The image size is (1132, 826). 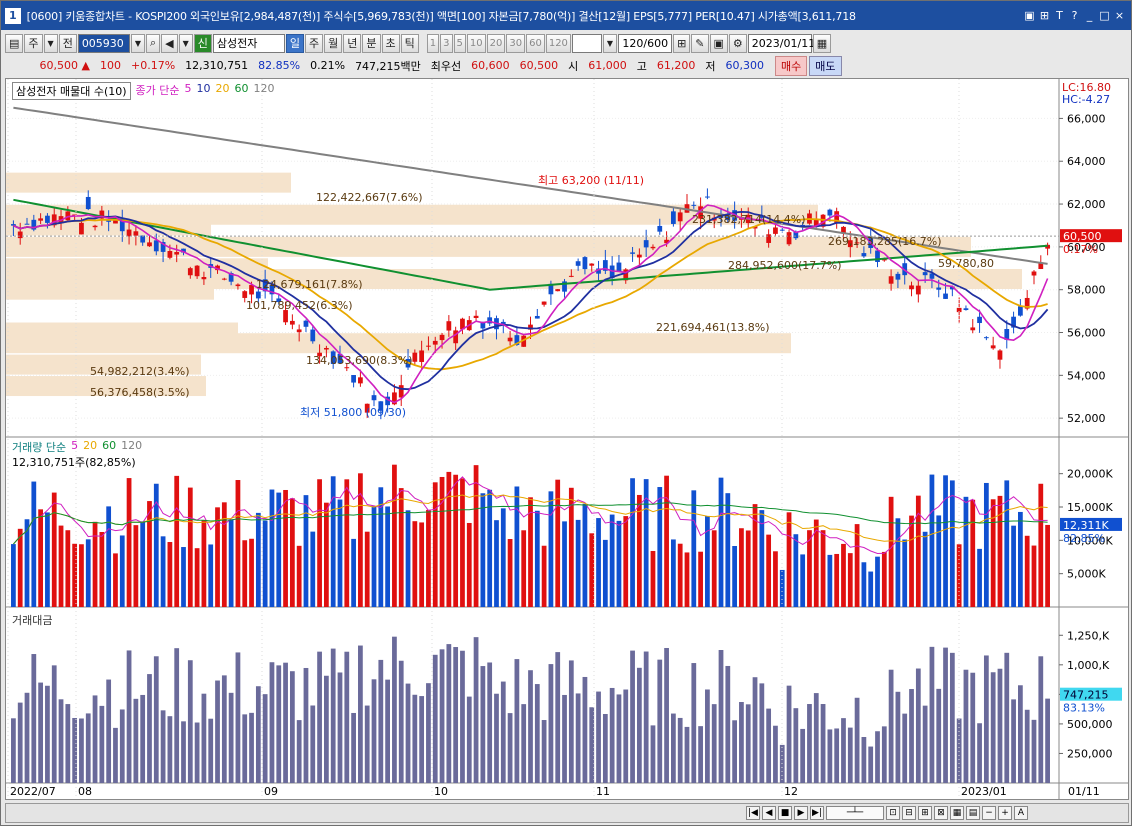 What do you see at coordinates (71, 91) in the screenshot?
I see `volume-profile-legend: 삼성전자 매물대 수(10)` at bounding box center [71, 91].